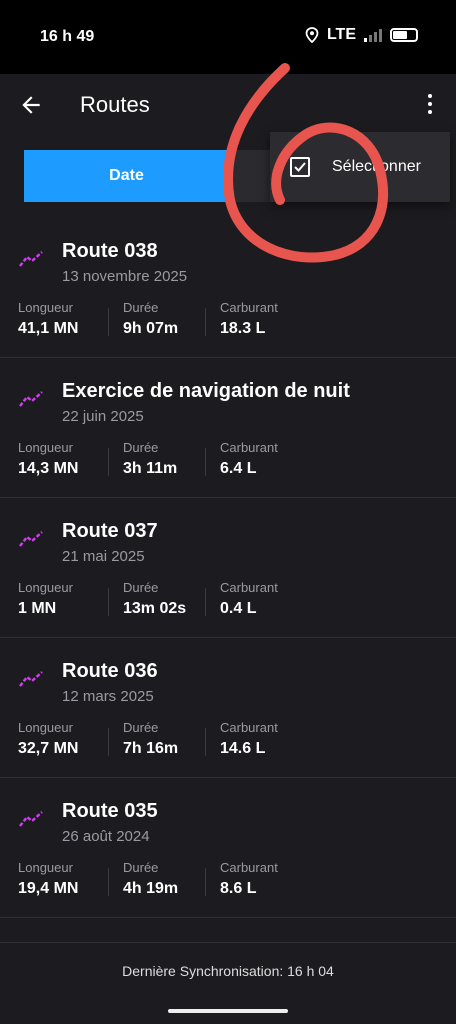  I want to click on length-value: 32,7 MN, so click(48, 748).